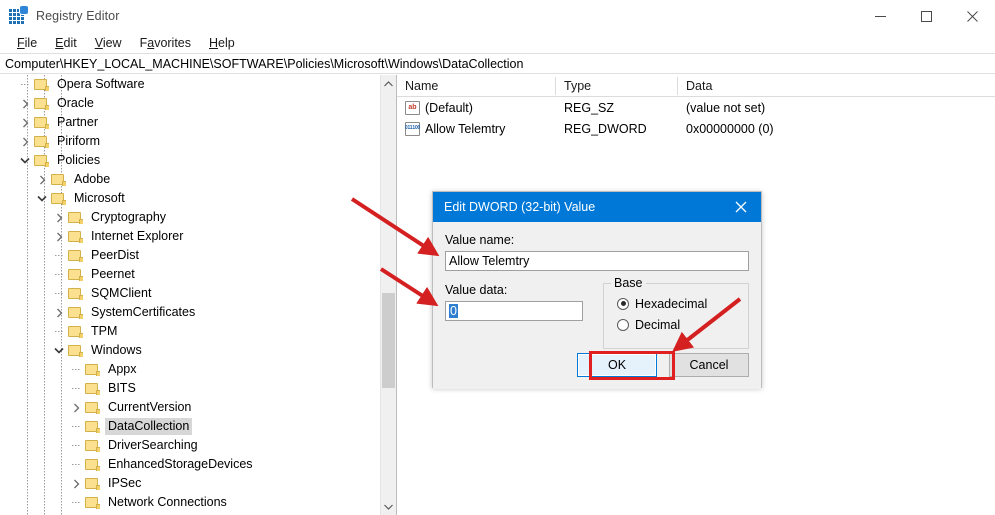 This screenshot has width=995, height=515. I want to click on tree-item-network-connections: Network Connections, so click(190, 502).